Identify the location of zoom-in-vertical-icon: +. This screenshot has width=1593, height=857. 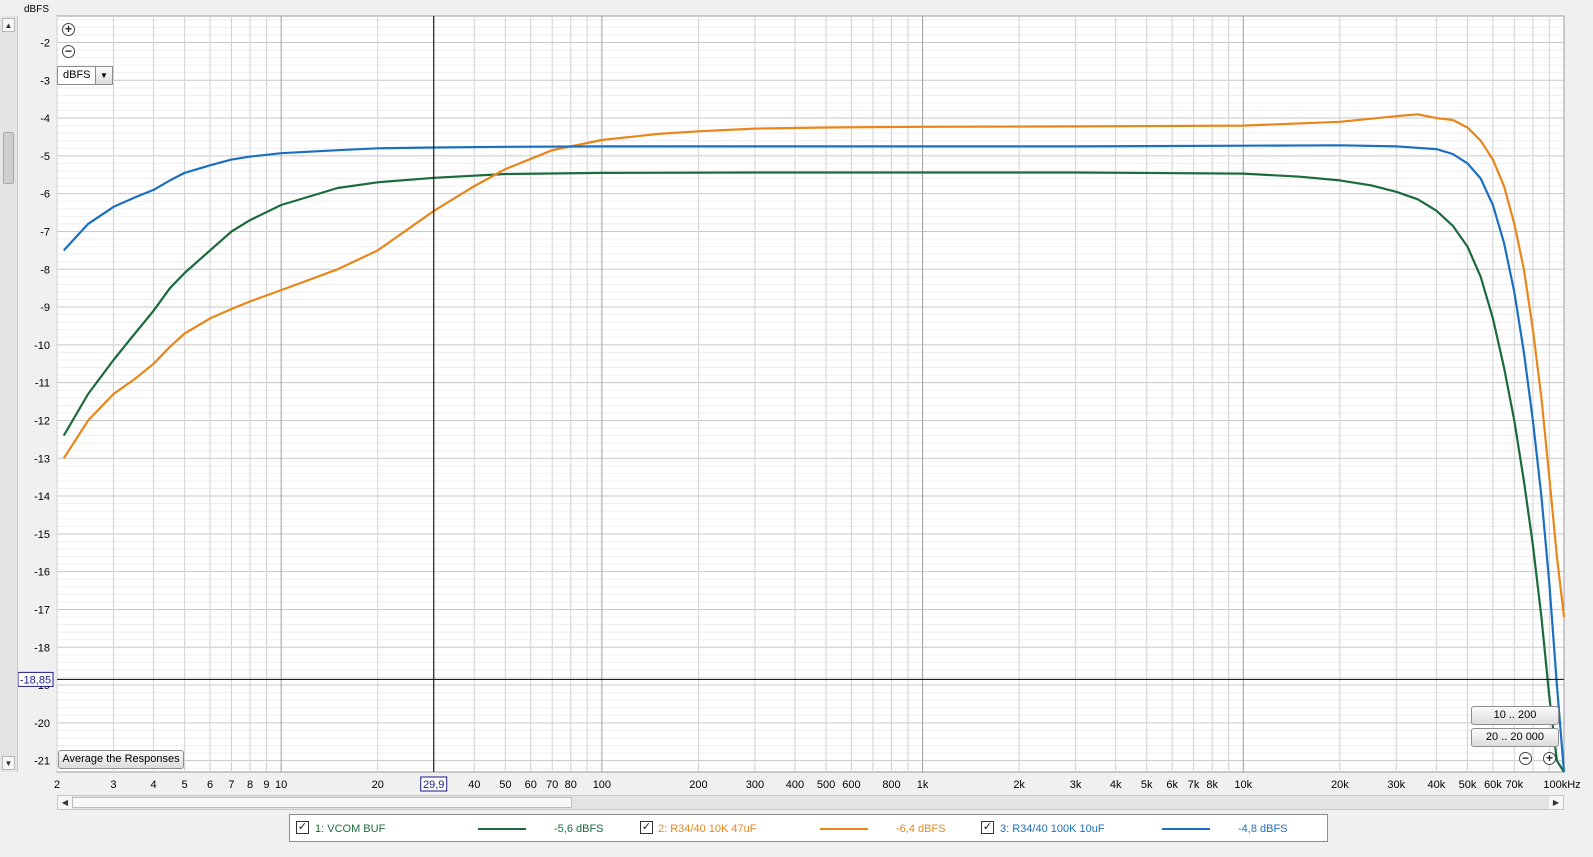
(68, 29).